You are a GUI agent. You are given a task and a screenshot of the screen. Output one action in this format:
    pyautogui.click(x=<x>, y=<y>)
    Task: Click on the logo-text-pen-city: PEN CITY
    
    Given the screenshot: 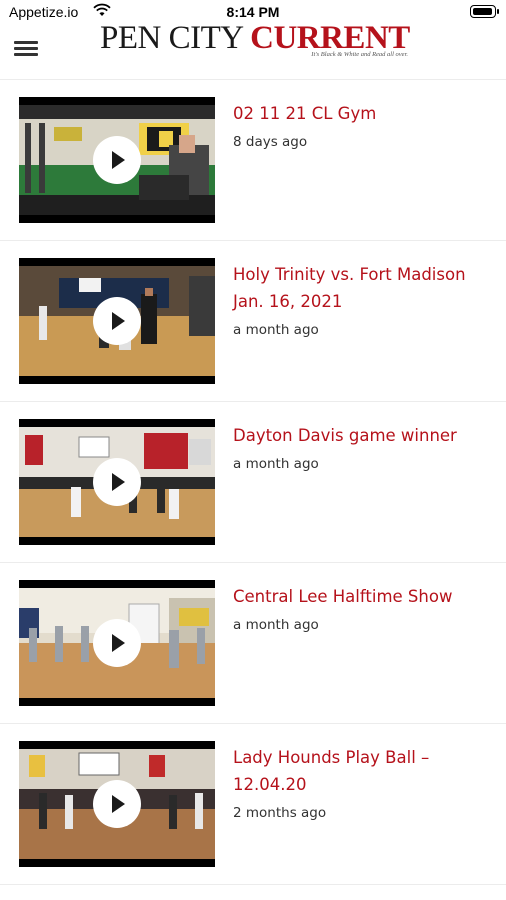 What is the action you would take?
    pyautogui.click(x=175, y=38)
    